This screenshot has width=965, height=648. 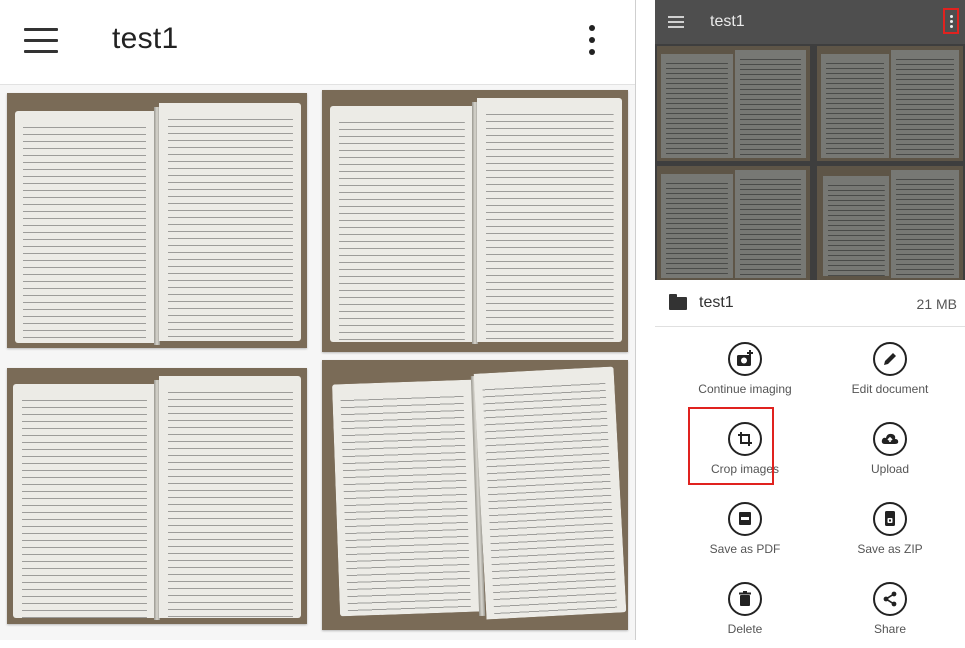 What do you see at coordinates (745, 615) in the screenshot?
I see `delete-button: Delete` at bounding box center [745, 615].